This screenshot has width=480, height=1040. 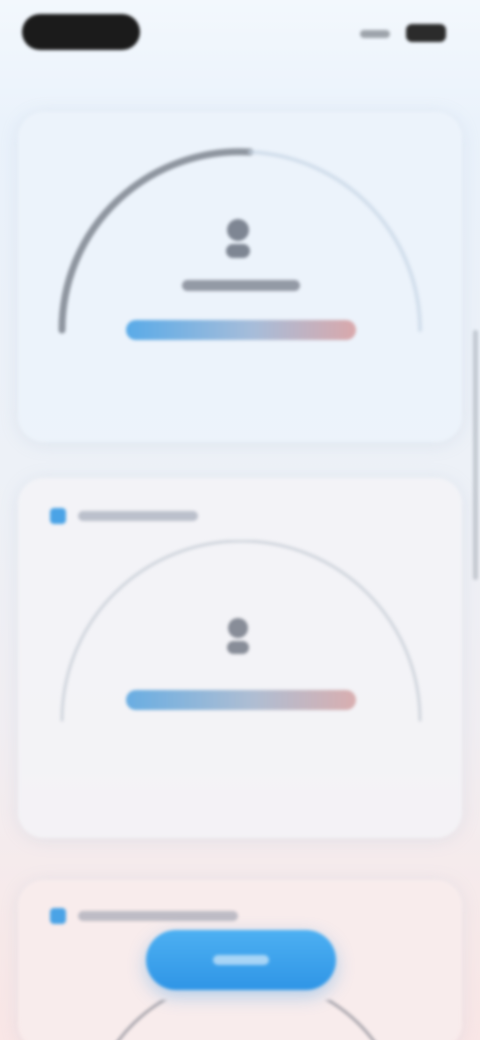 I want to click on battery-icon, so click(x=426, y=33).